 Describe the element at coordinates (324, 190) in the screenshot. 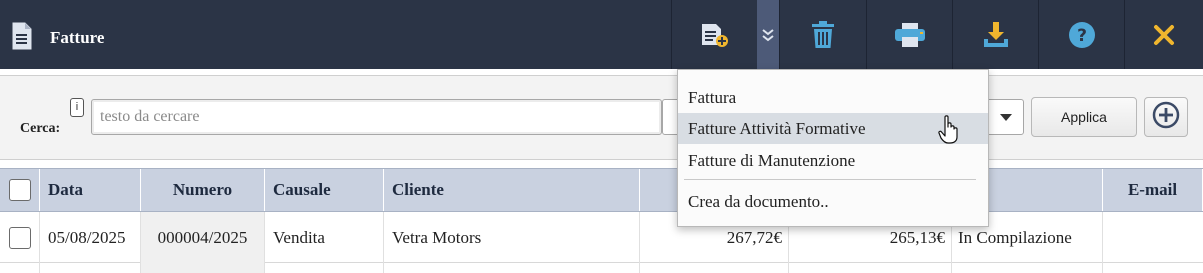

I see `column-header-causale: Causale` at that location.